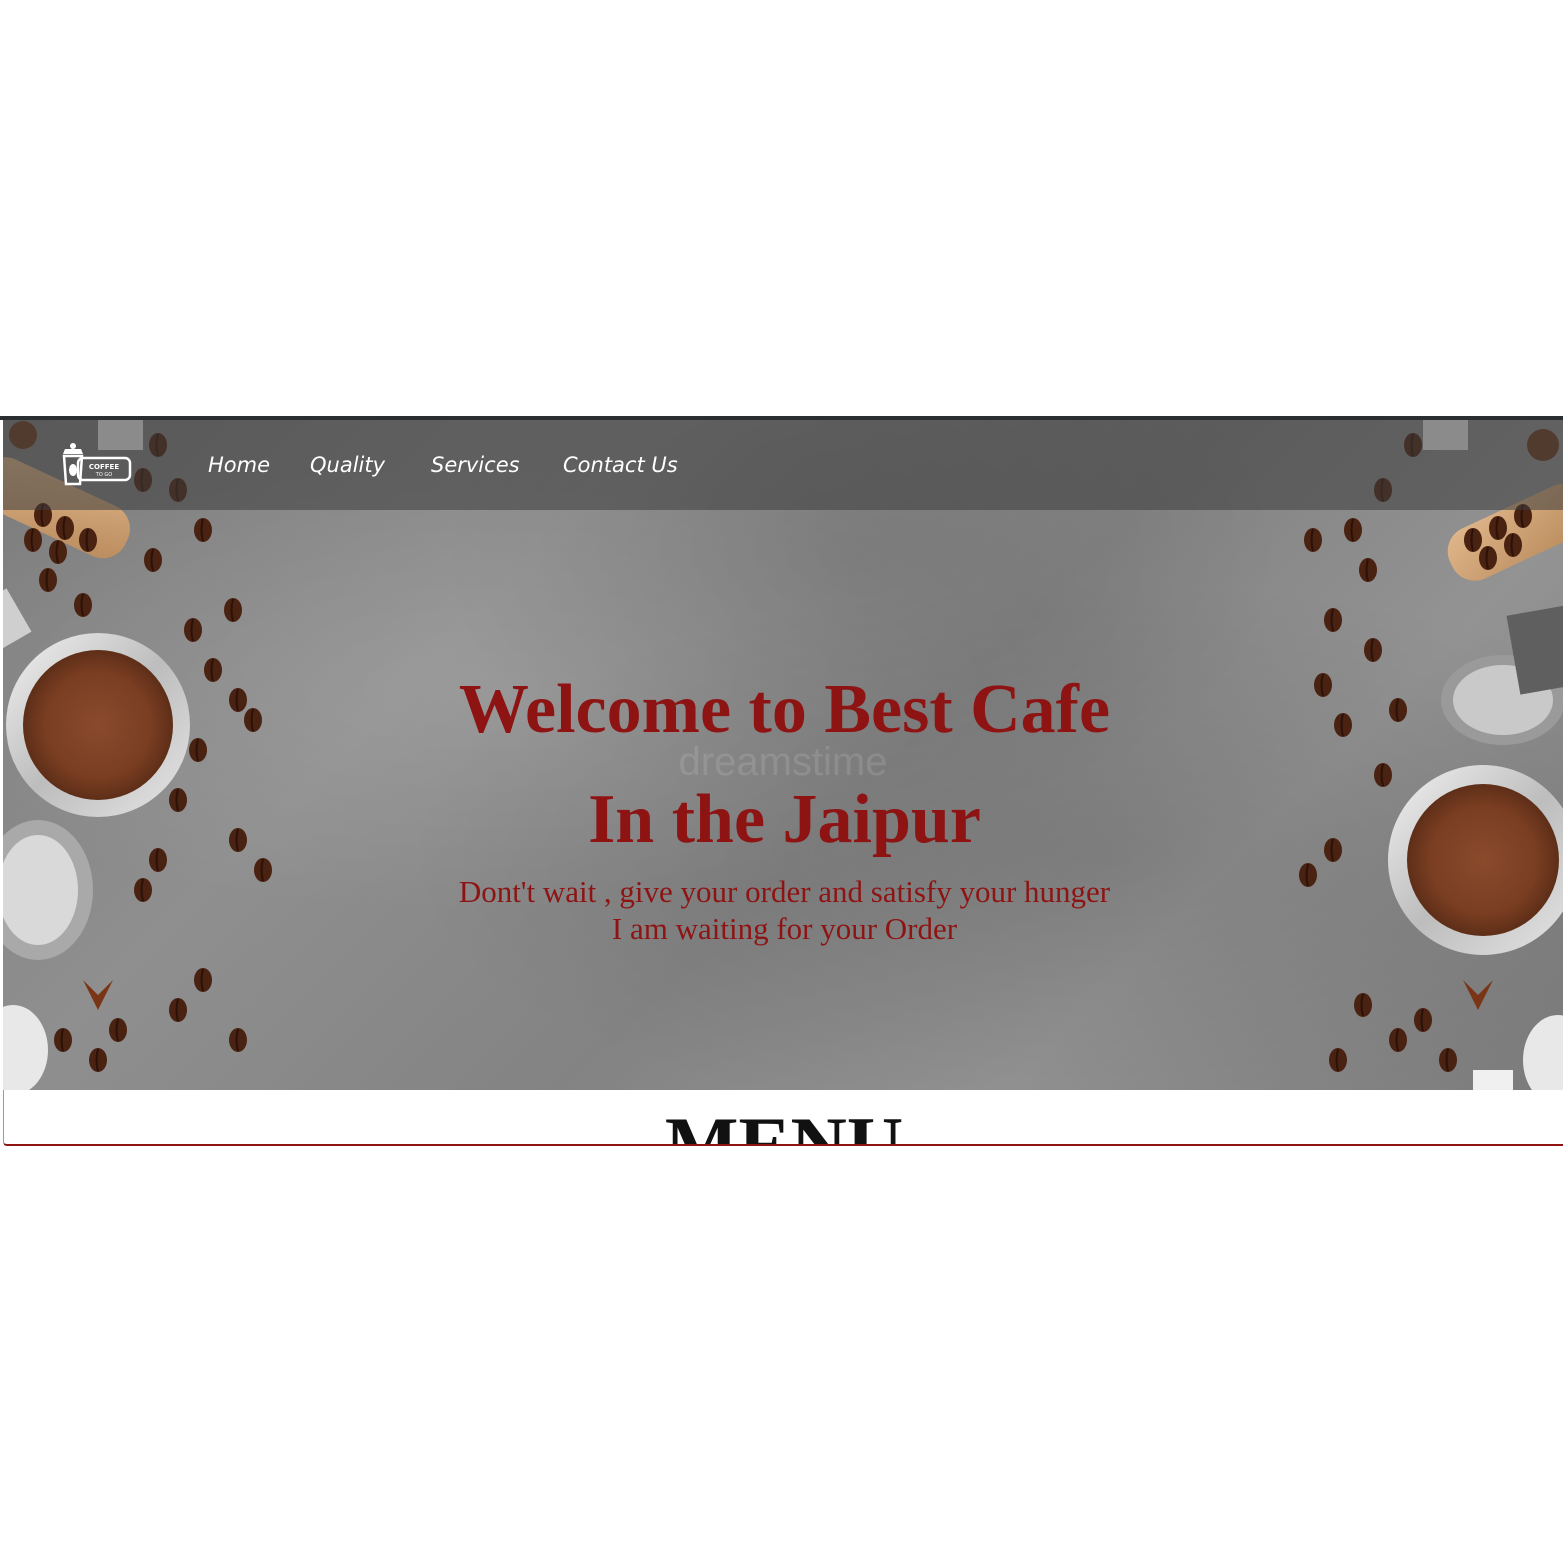  I want to click on svg-text: COFFEE, so click(104, 467).